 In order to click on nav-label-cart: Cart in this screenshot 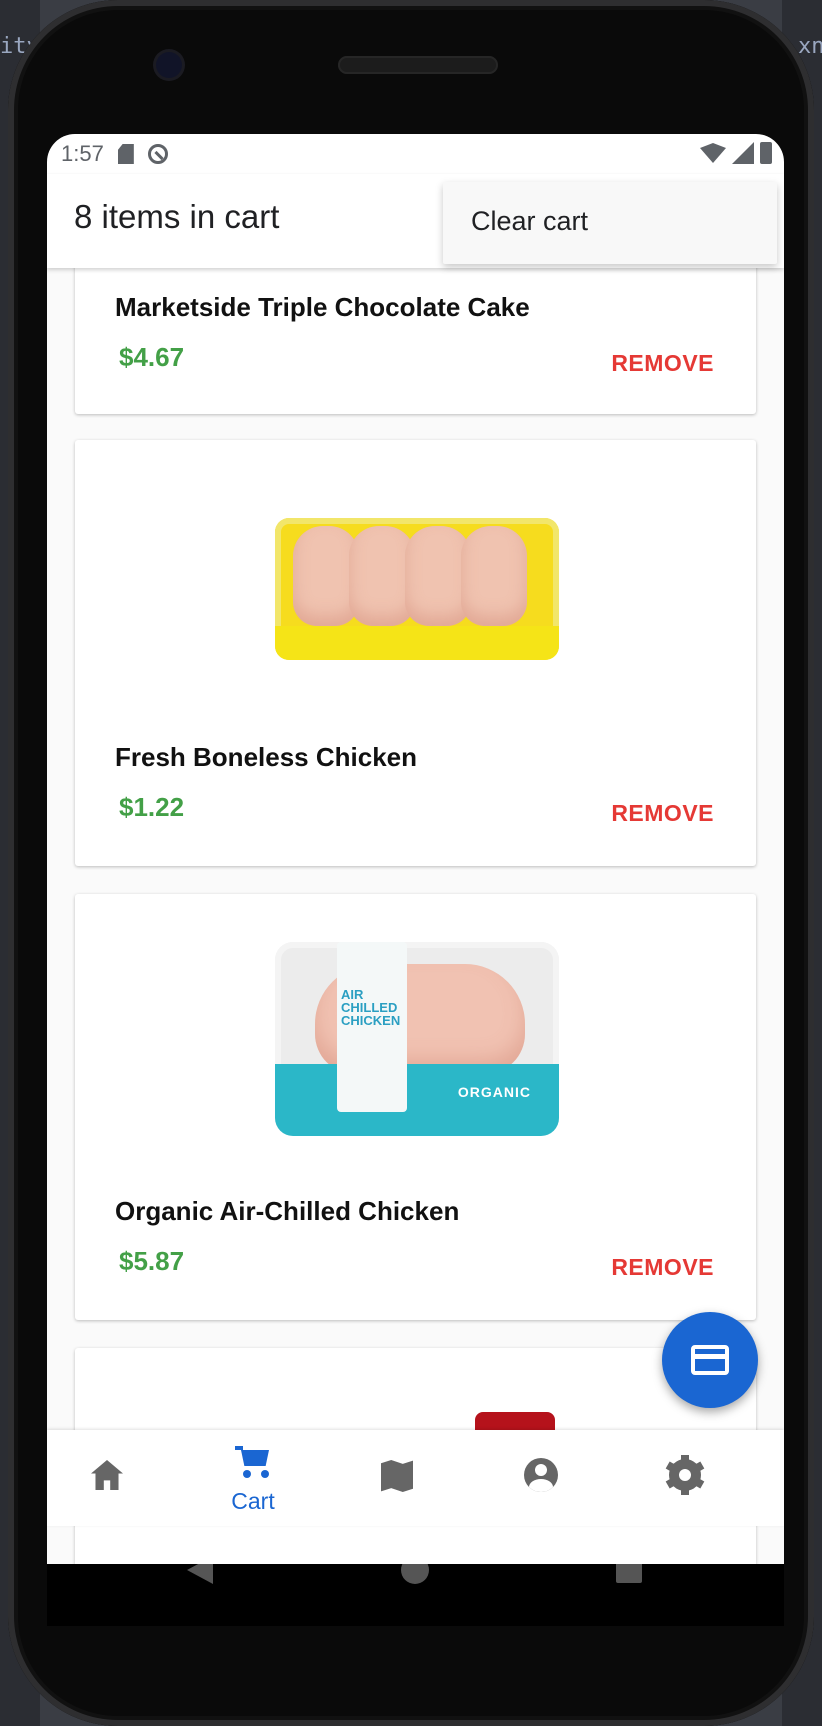, I will do `click(253, 1501)`.